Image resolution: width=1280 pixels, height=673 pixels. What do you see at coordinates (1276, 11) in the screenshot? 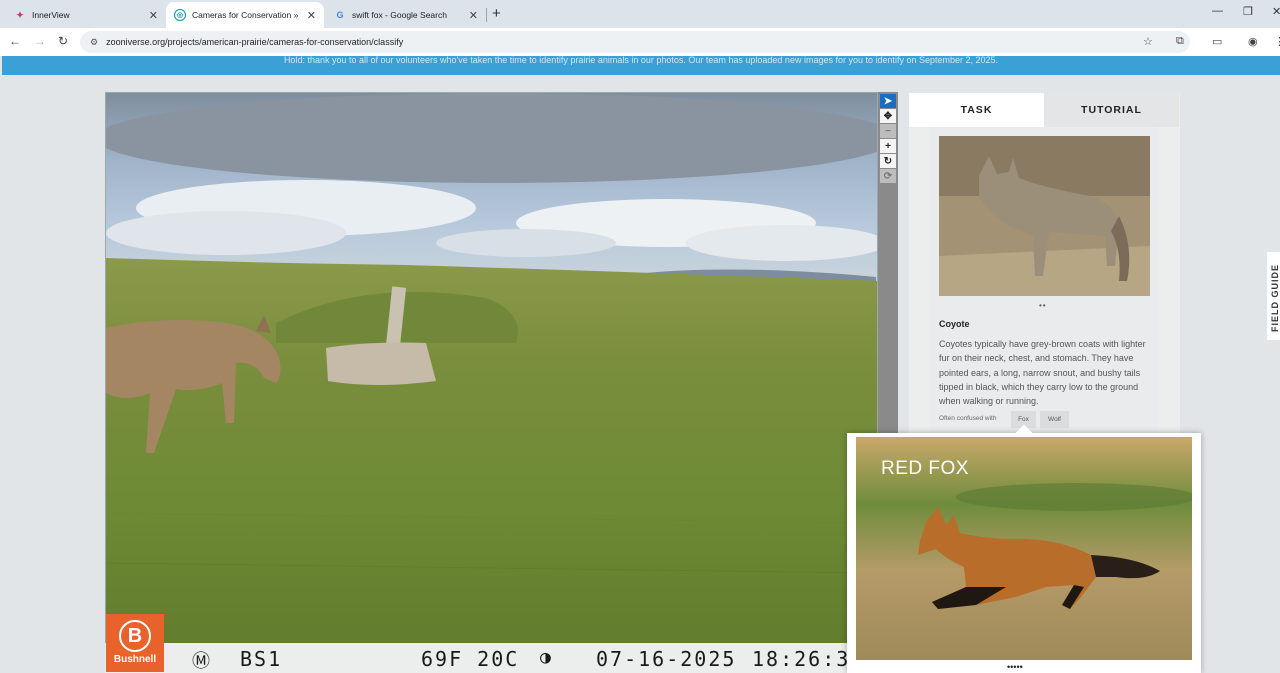
I see `close-window-icon: ✕` at bounding box center [1276, 11].